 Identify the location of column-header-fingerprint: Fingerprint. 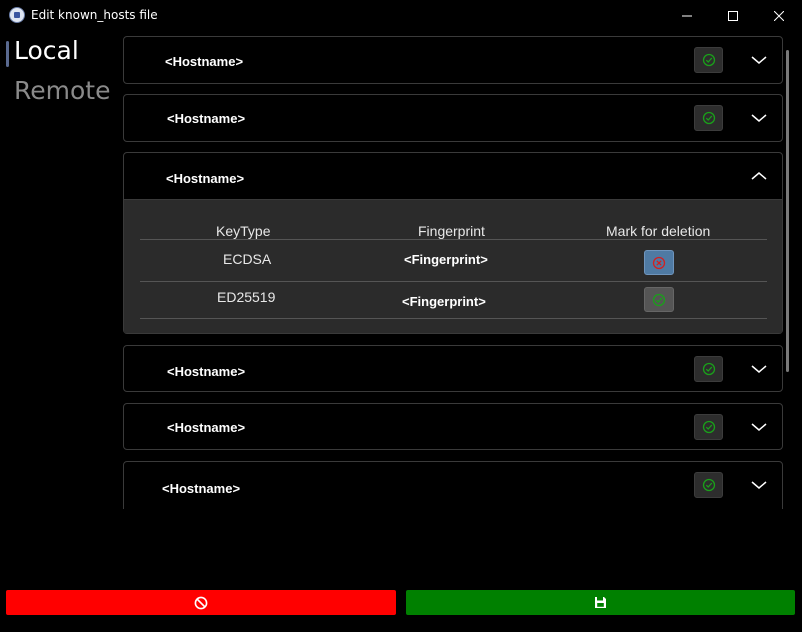
(451, 231).